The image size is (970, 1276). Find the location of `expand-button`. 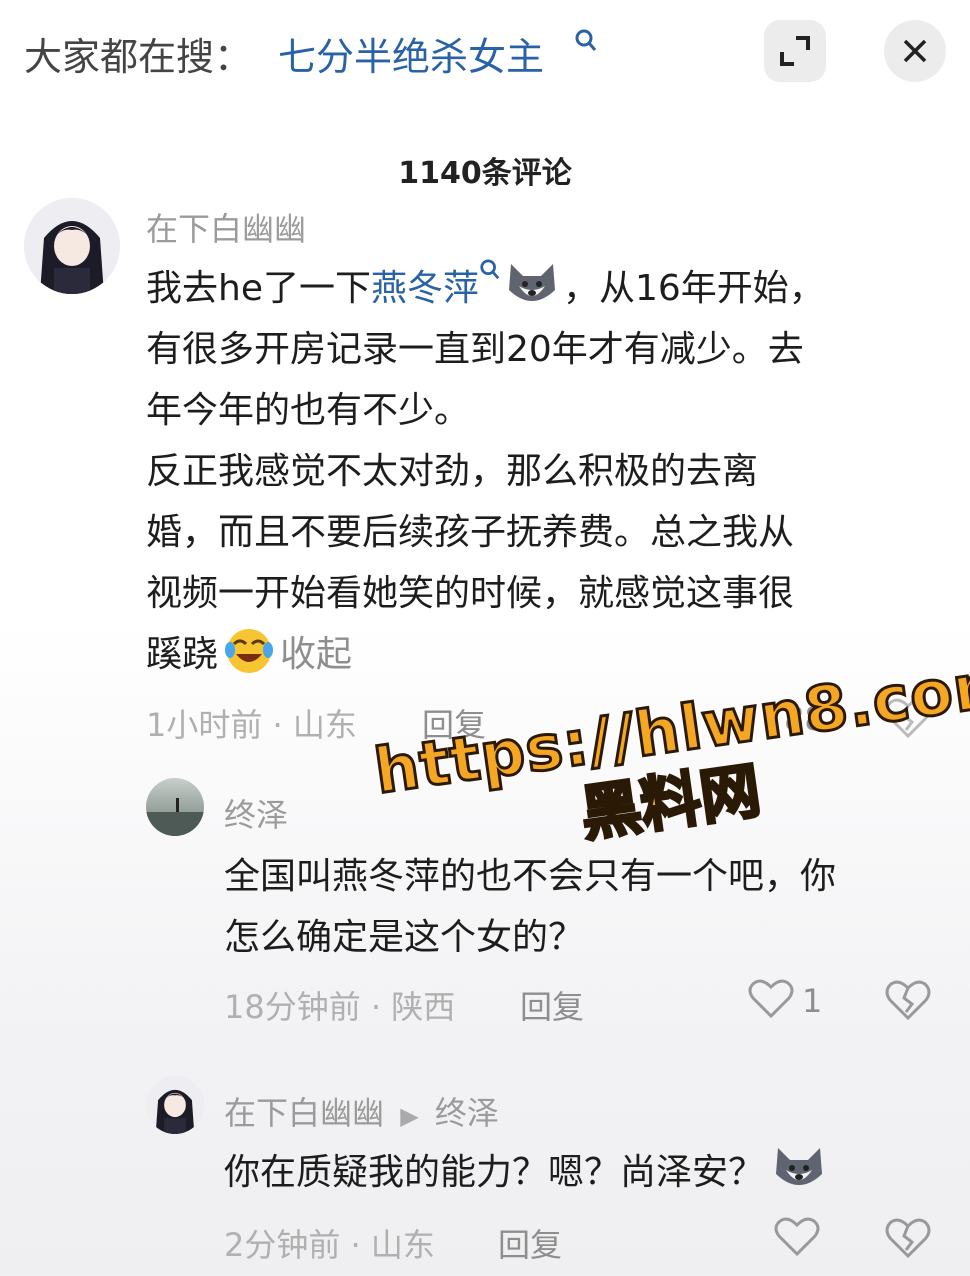

expand-button is located at coordinates (795, 51).